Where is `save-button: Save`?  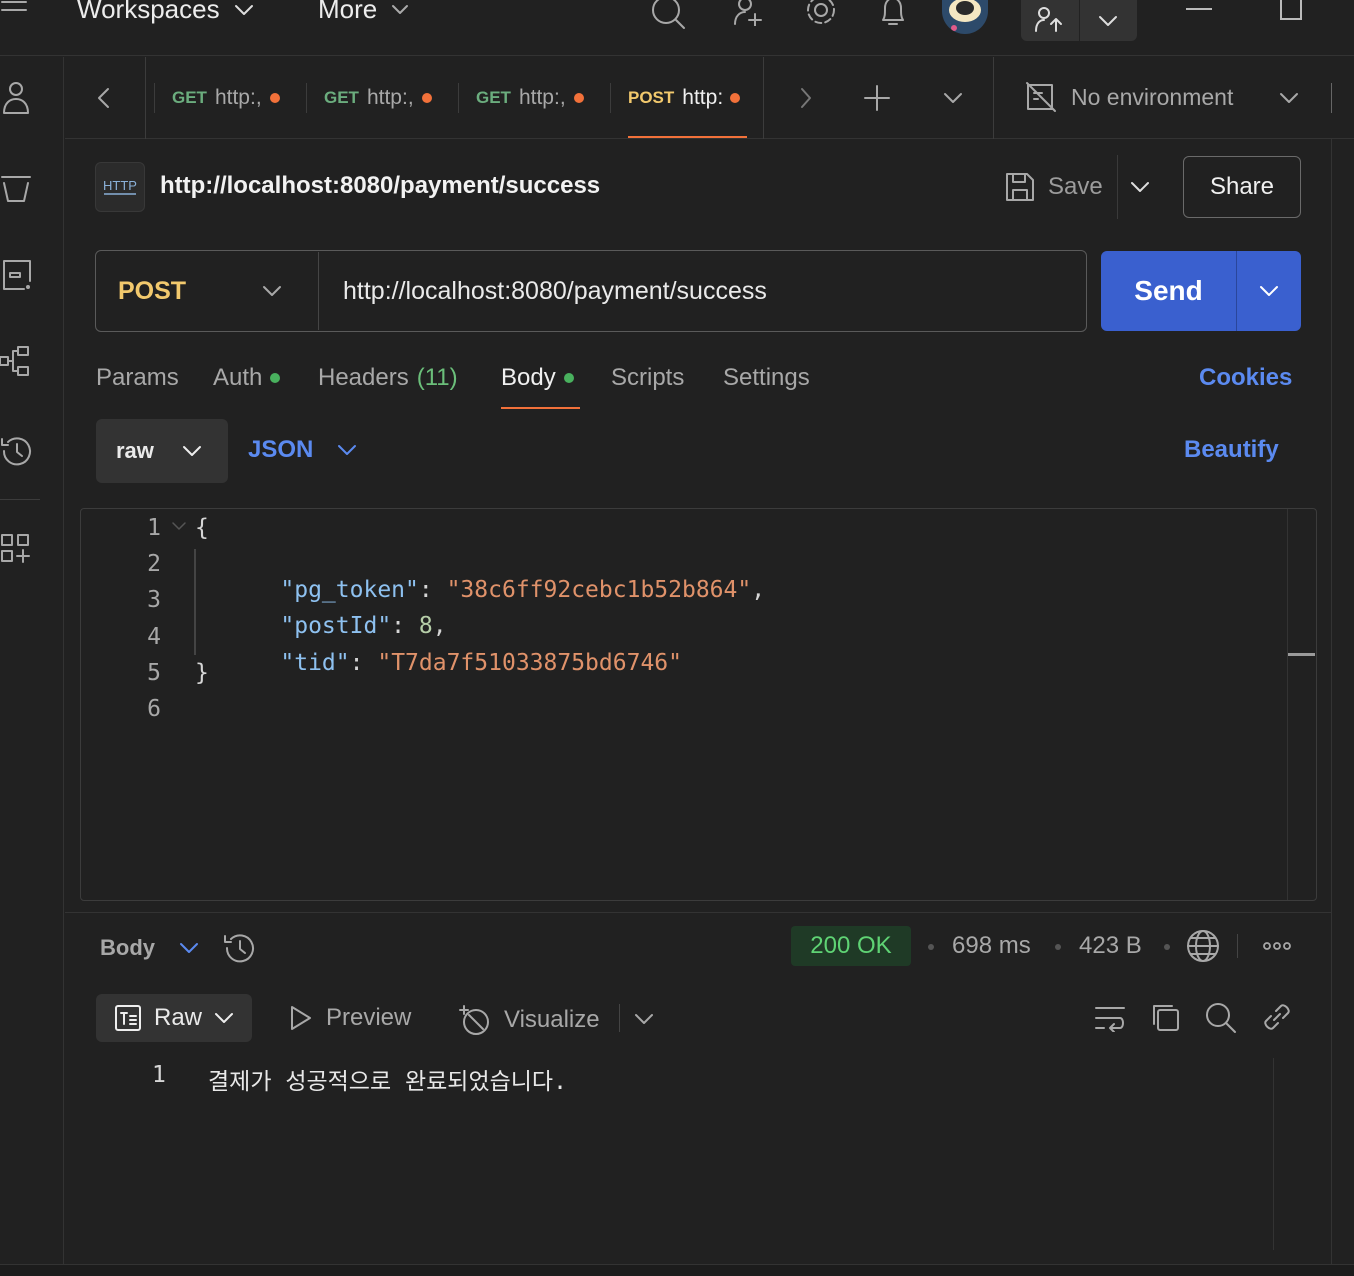
save-button: Save is located at coordinates (1075, 187).